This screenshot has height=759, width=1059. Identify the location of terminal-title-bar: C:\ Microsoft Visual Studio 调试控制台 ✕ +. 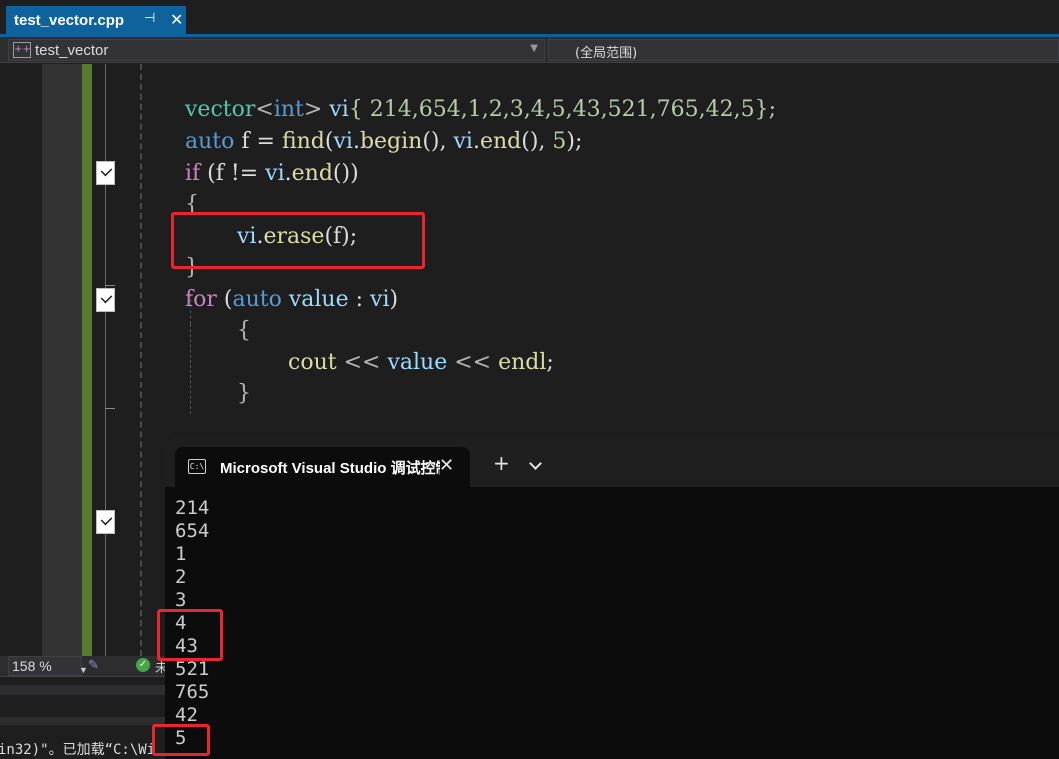
(612, 462).